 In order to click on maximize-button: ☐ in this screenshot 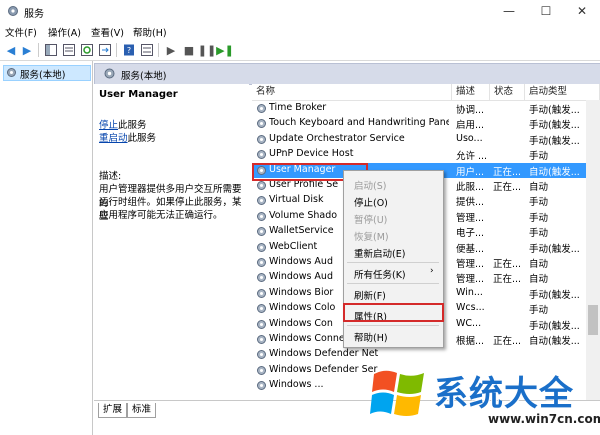, I will do `click(546, 11)`.